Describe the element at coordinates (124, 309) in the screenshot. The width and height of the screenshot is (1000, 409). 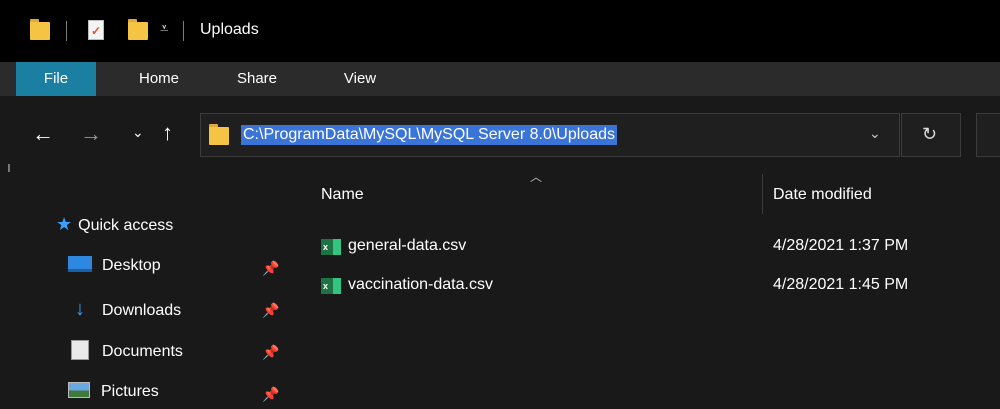
I see `sidebar-item-downloads: ↓ Downloads` at that location.